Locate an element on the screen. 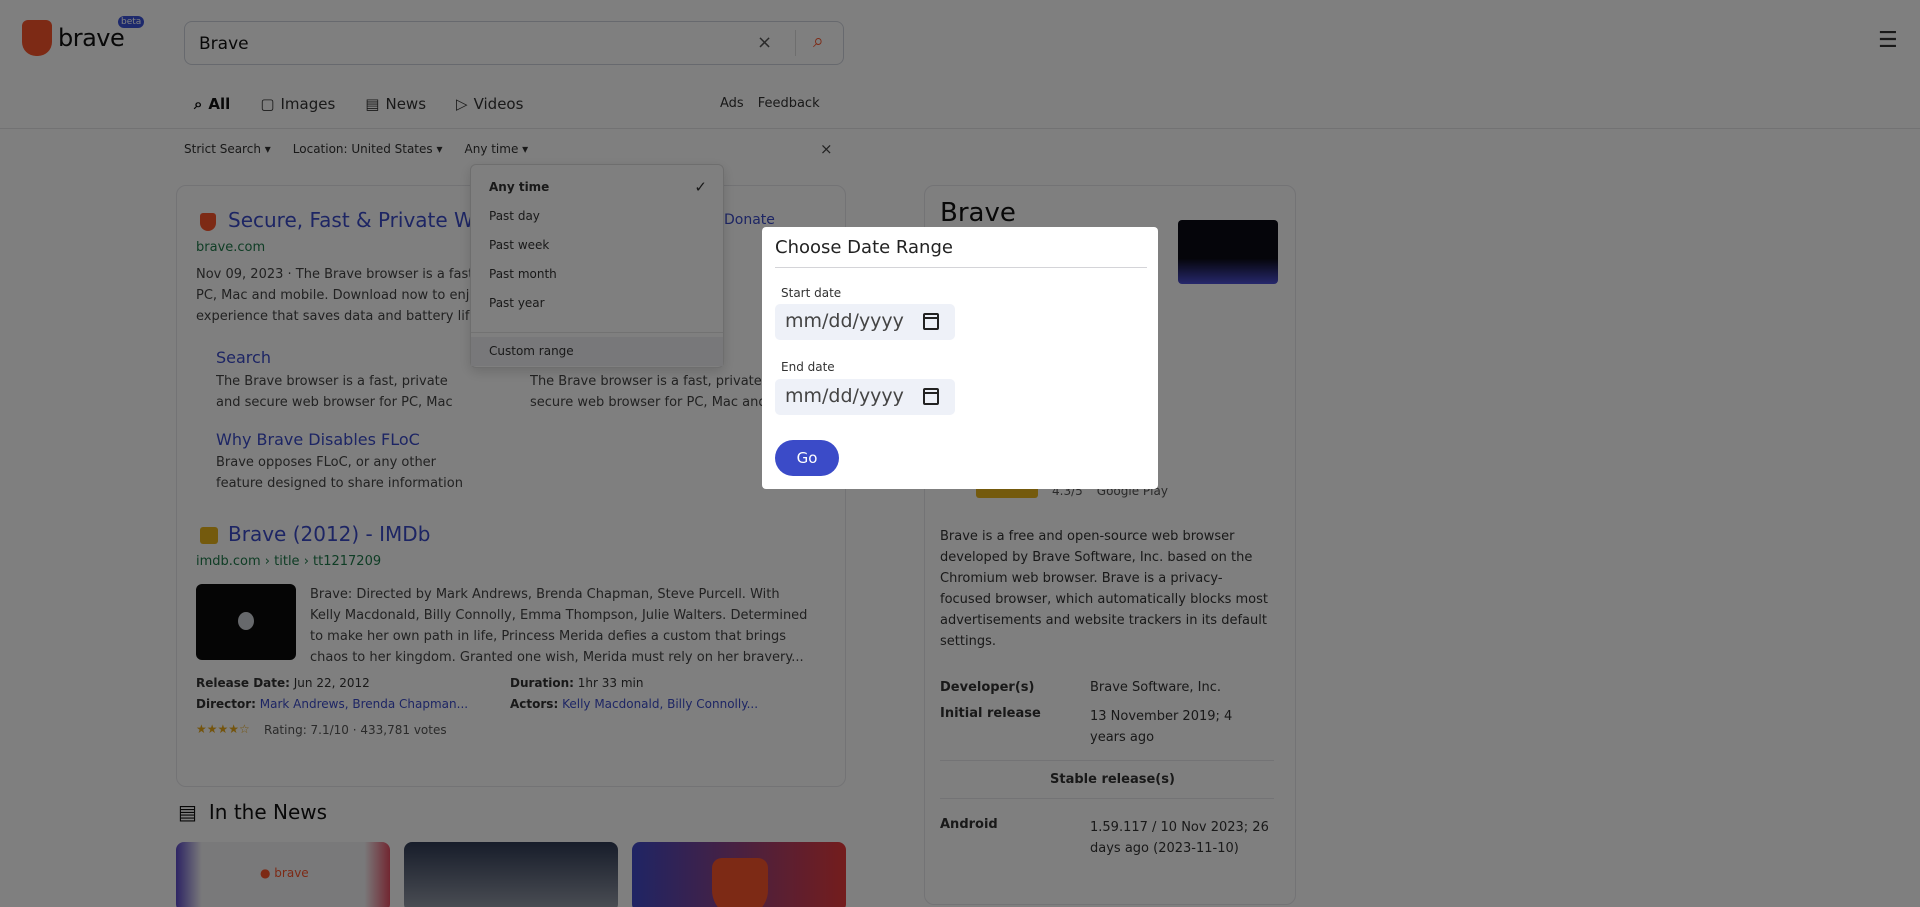  start-date-label: Start date is located at coordinates (811, 293).